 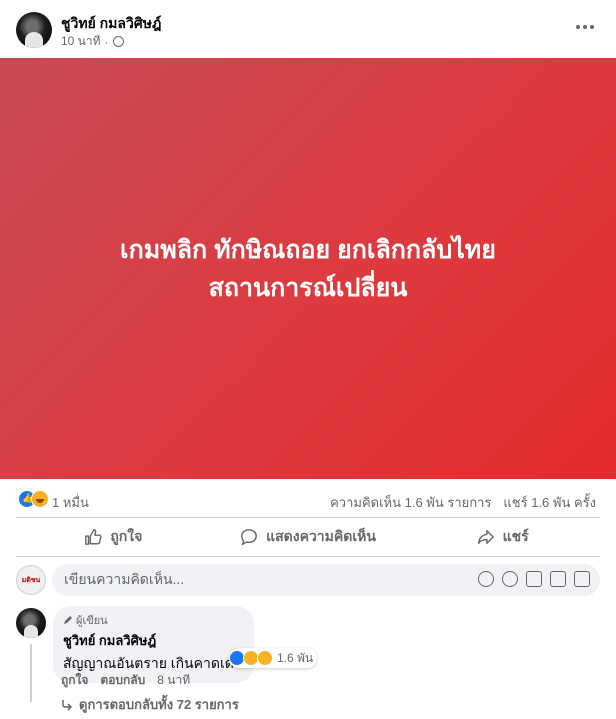 I want to click on reply-arrow-icon, so click(x=67, y=705).